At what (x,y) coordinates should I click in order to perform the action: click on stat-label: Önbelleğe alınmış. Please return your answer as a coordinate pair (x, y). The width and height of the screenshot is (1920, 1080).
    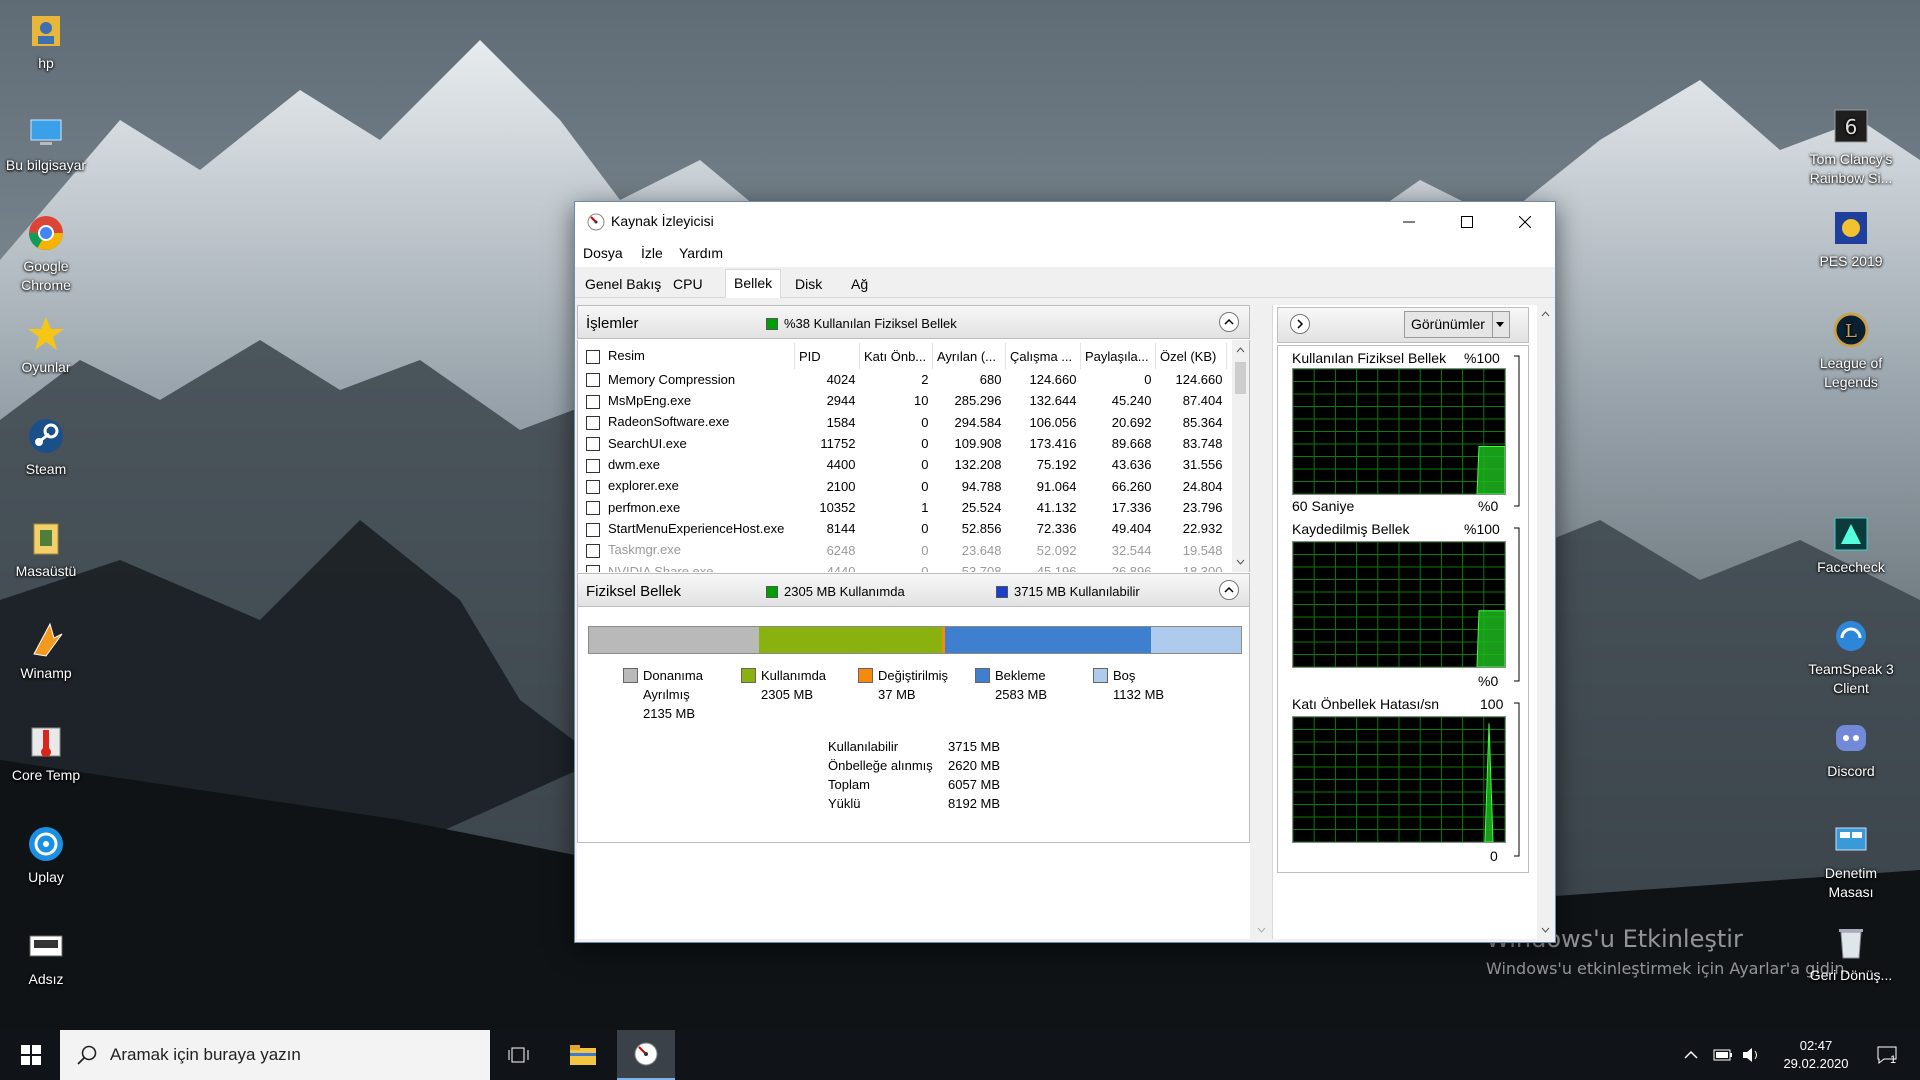
    Looking at the image, I should click on (880, 765).